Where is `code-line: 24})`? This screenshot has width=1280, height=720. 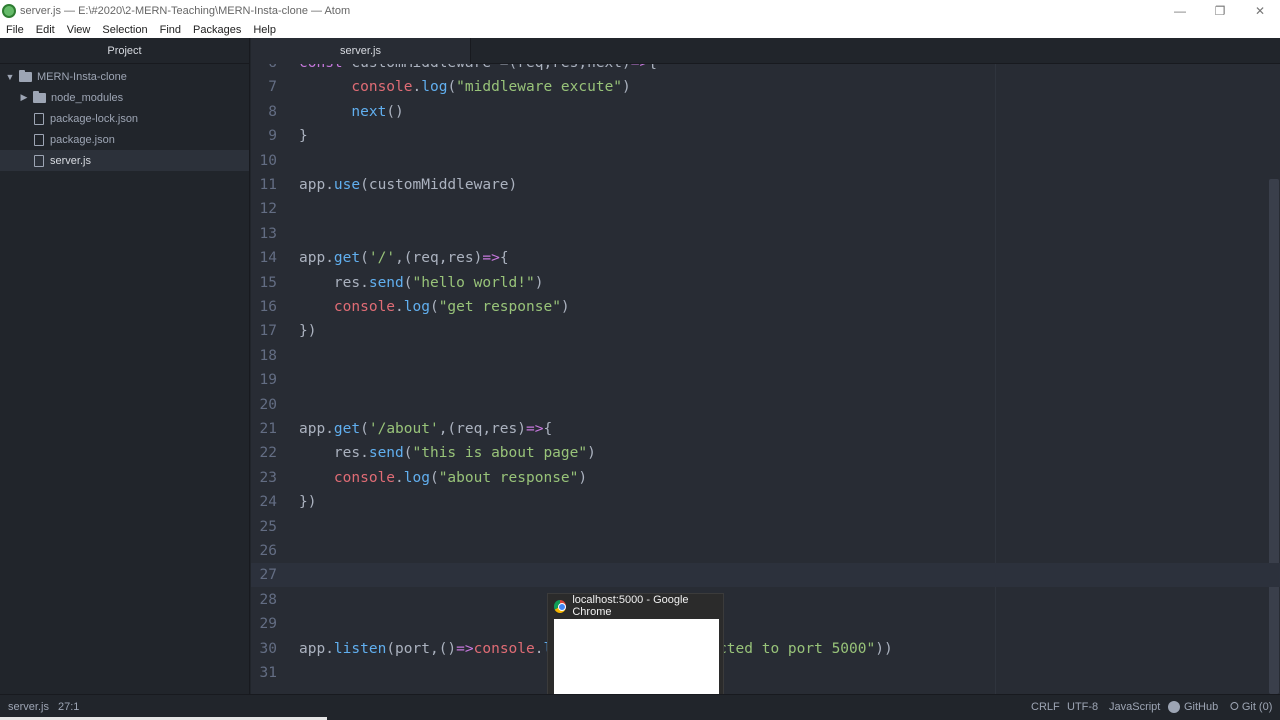
code-line: 24}) is located at coordinates (765, 502).